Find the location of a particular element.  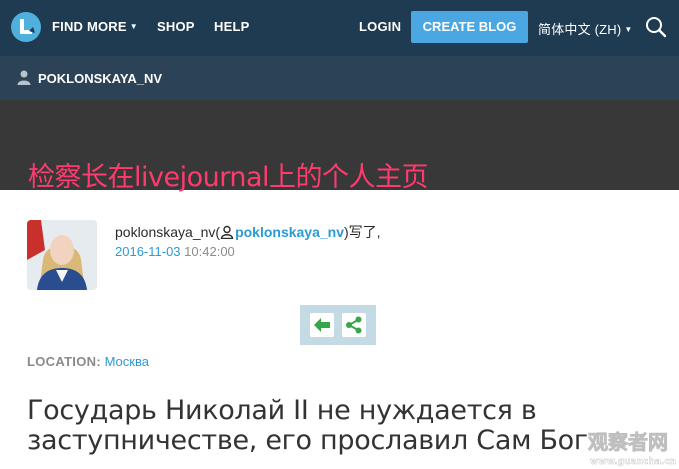

author-suffix-text: )写了, is located at coordinates (362, 232).